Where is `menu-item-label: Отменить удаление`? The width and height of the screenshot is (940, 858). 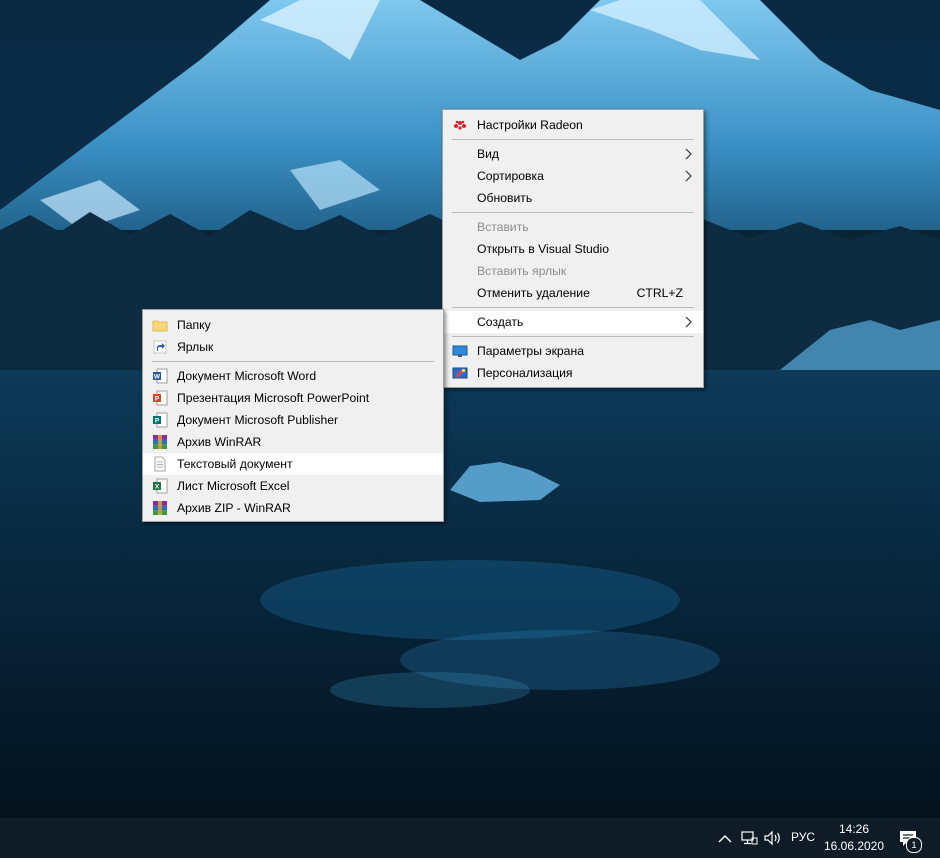
menu-item-label: Отменить удаление is located at coordinates (533, 293).